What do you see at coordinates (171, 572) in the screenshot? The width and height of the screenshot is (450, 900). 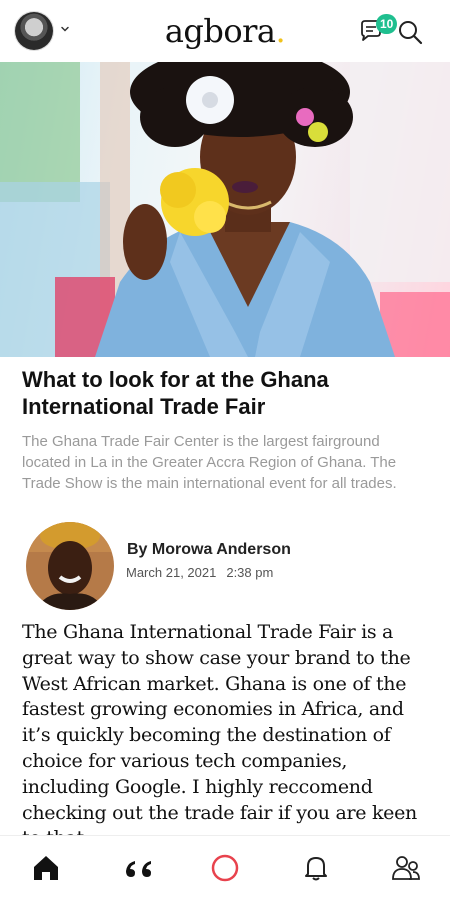 I see `article-date: March 21, 2021` at bounding box center [171, 572].